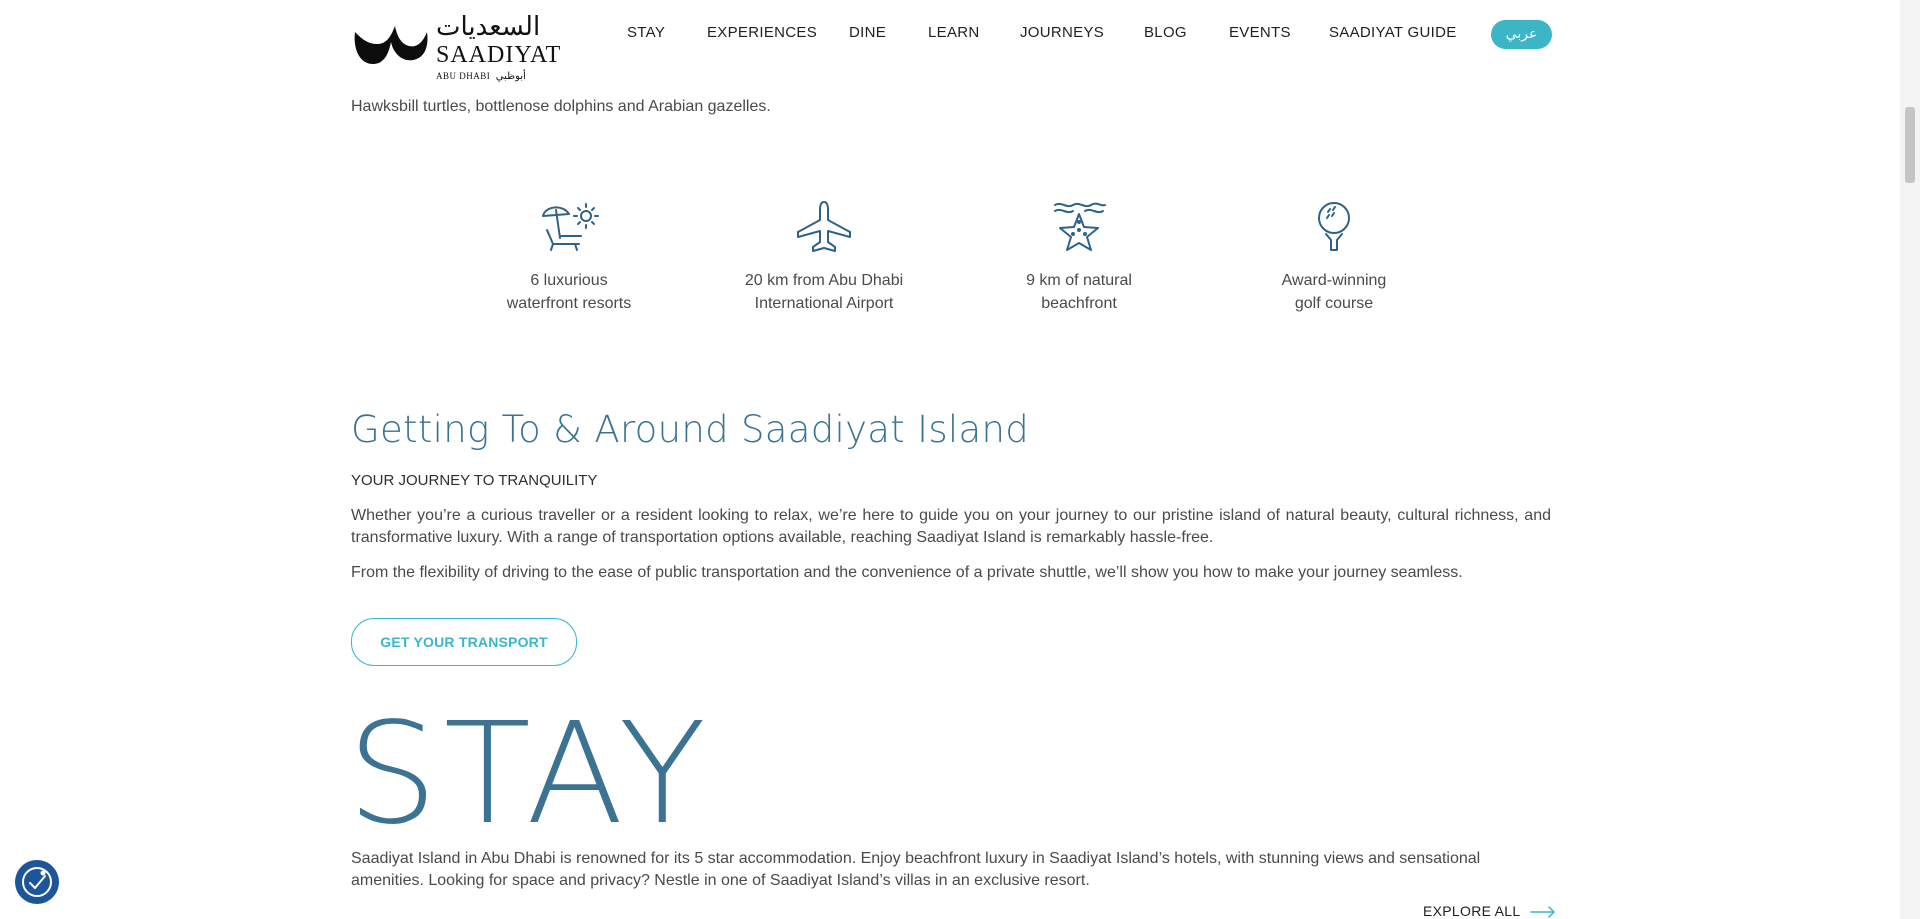 The height and width of the screenshot is (919, 1920). I want to click on nav-item-blog: BLOG, so click(1165, 32).